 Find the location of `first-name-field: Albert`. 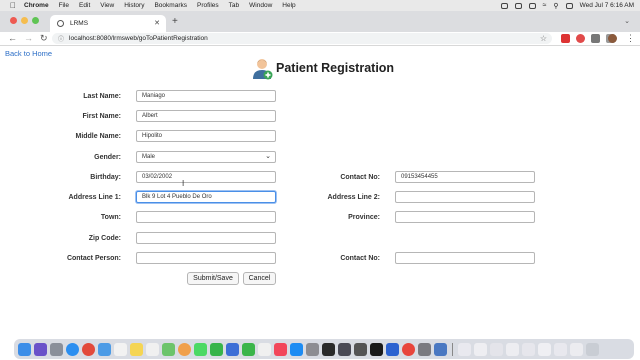

first-name-field: Albert is located at coordinates (206, 116).